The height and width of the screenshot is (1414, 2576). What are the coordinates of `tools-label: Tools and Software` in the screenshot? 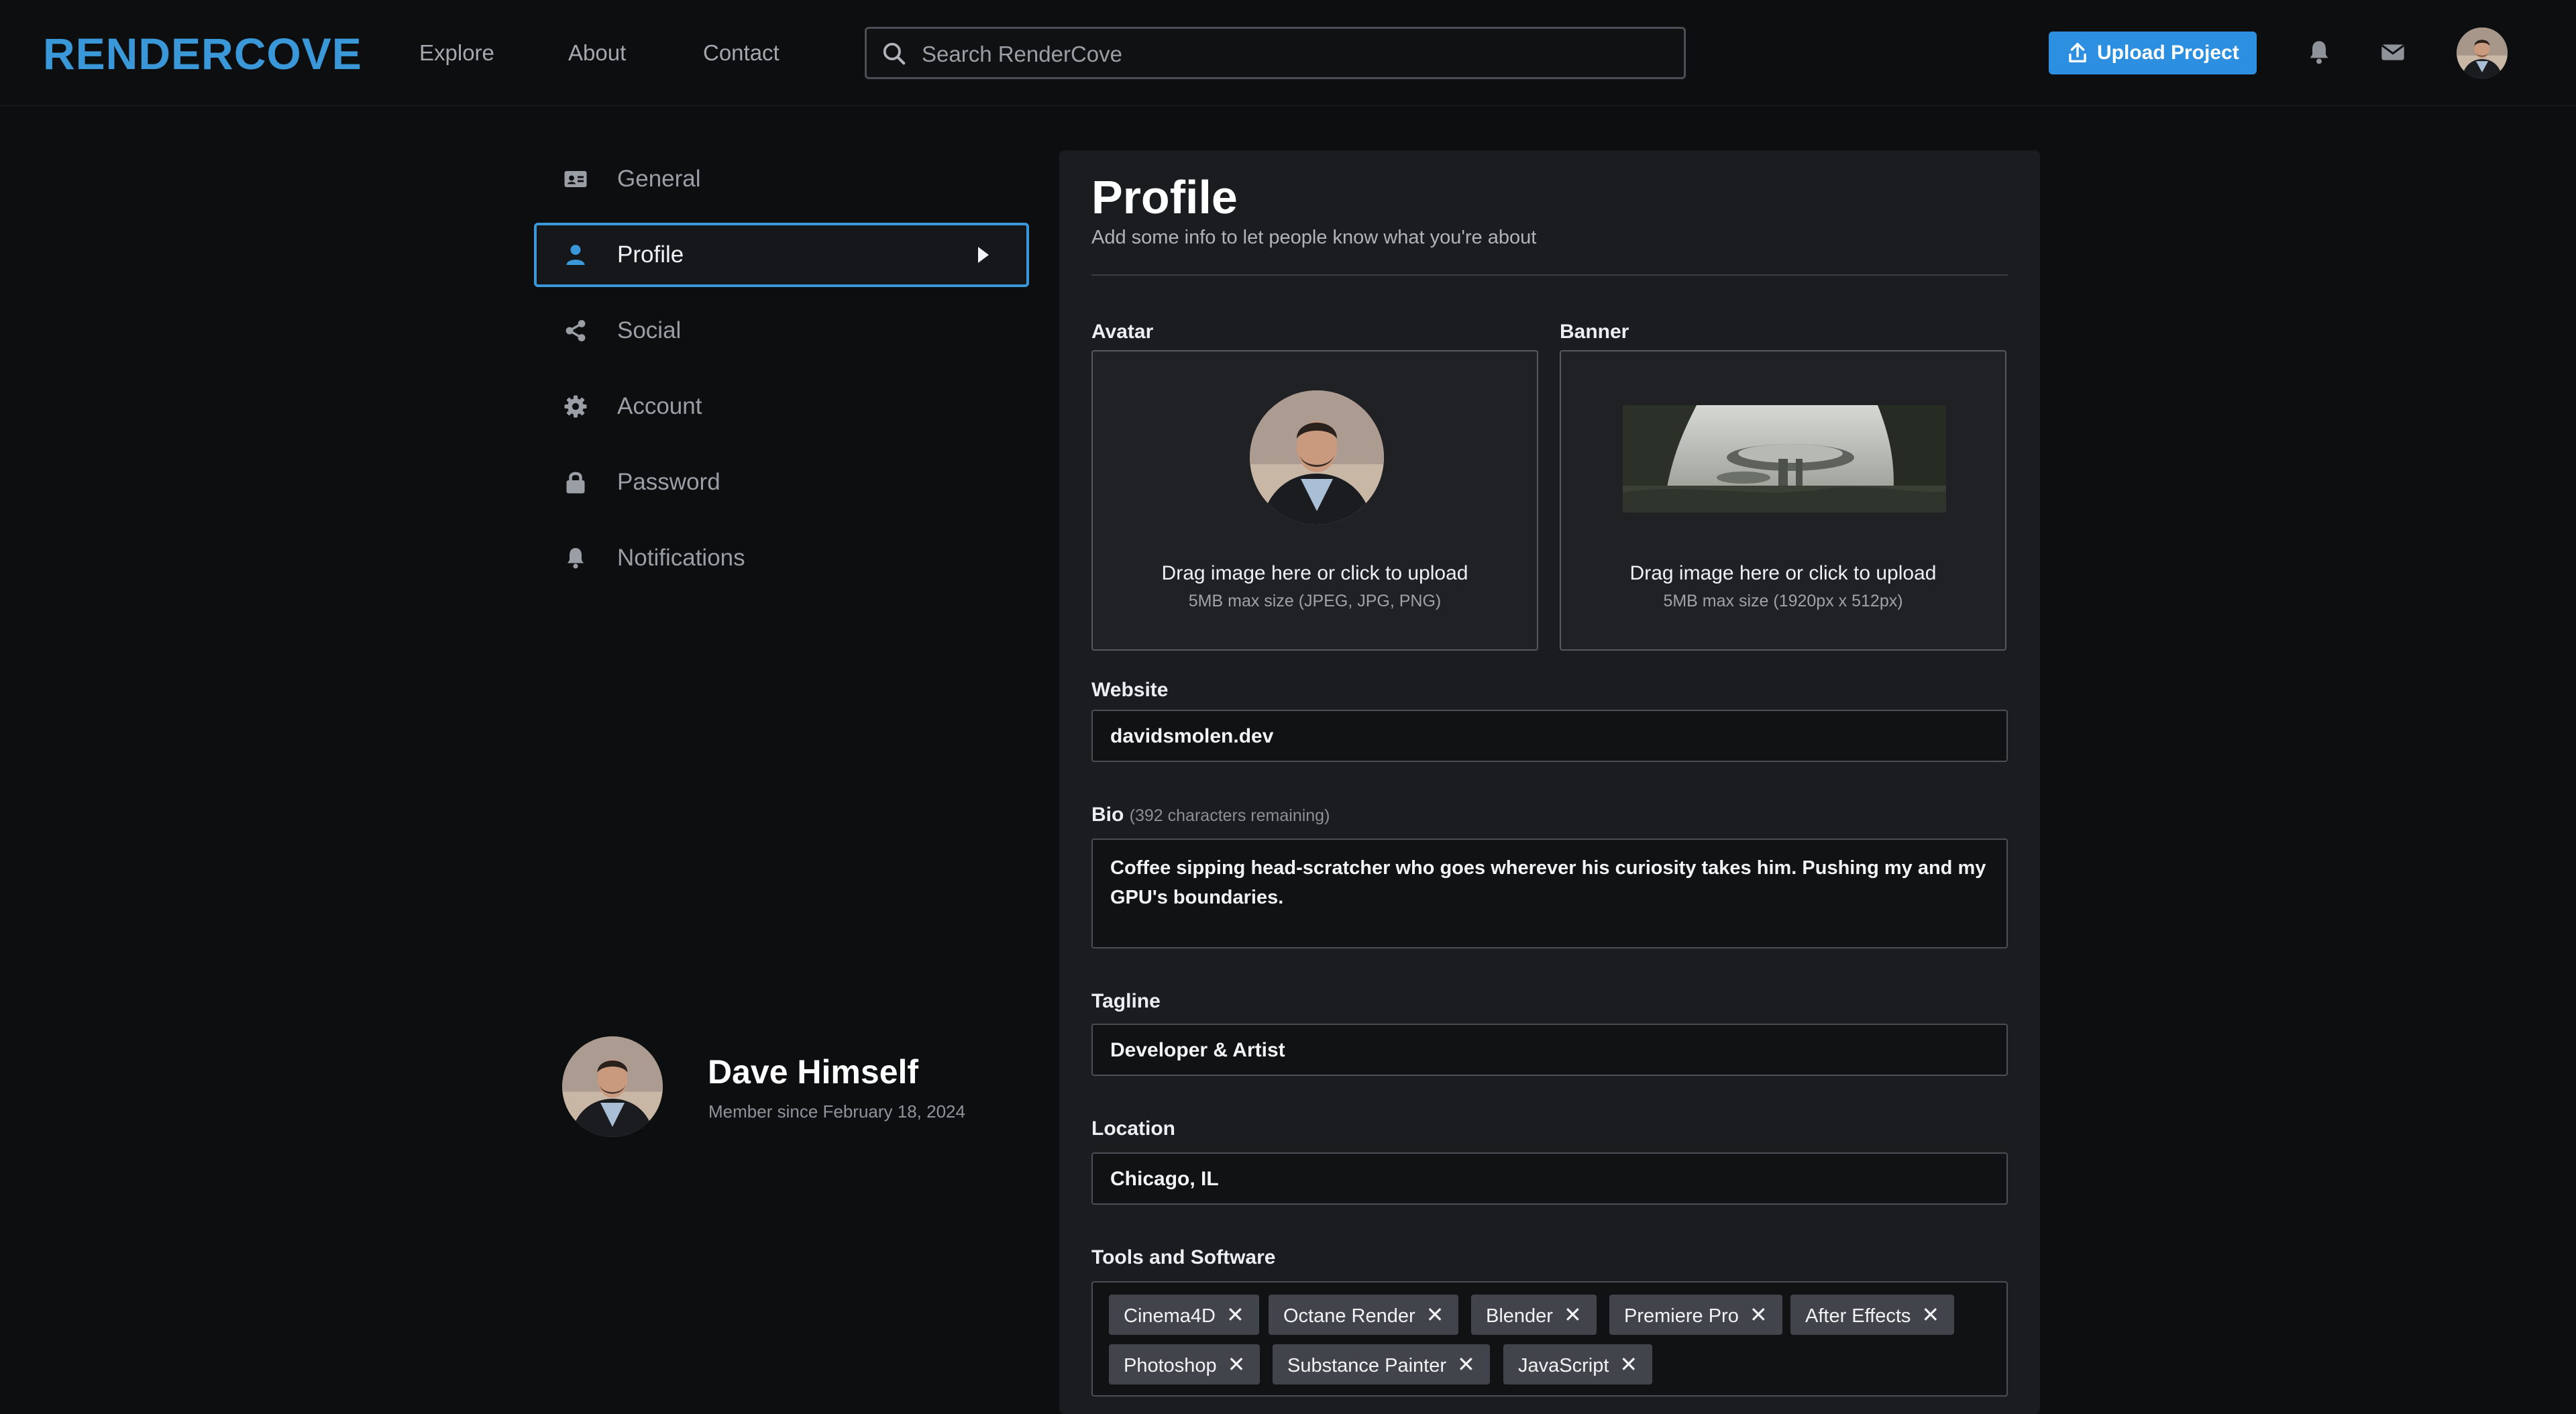 It's located at (1183, 1257).